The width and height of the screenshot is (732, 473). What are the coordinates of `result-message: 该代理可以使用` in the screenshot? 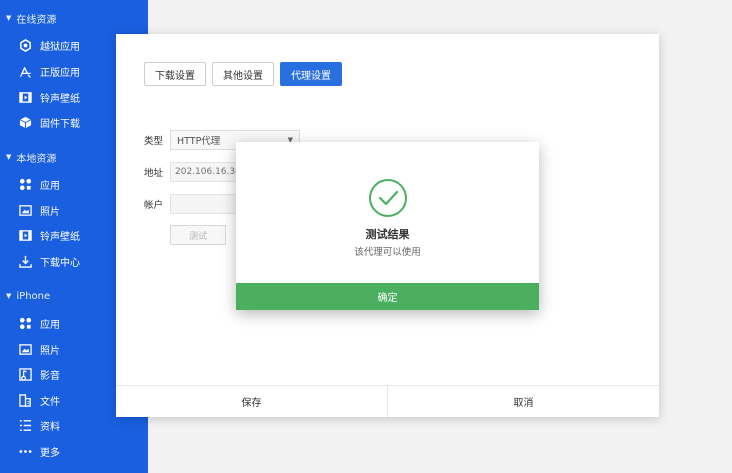 It's located at (387, 252).